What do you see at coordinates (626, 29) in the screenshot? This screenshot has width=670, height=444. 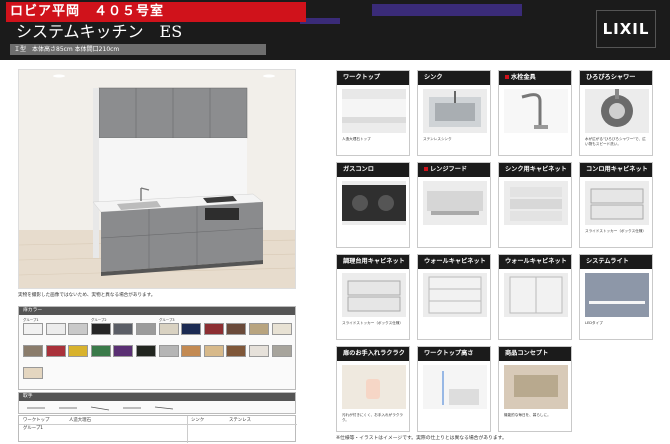 I see `brand-logo: LIXIL` at bounding box center [626, 29].